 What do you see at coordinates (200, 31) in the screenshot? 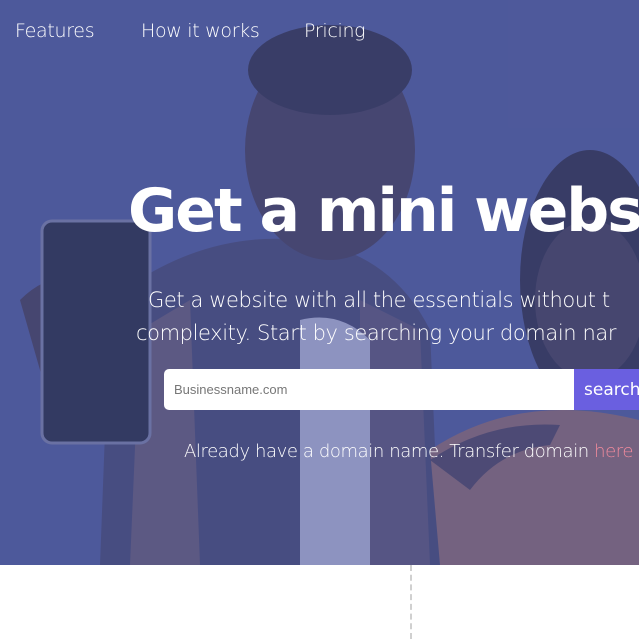
I see `nav-link-how-it-works: How it works` at bounding box center [200, 31].